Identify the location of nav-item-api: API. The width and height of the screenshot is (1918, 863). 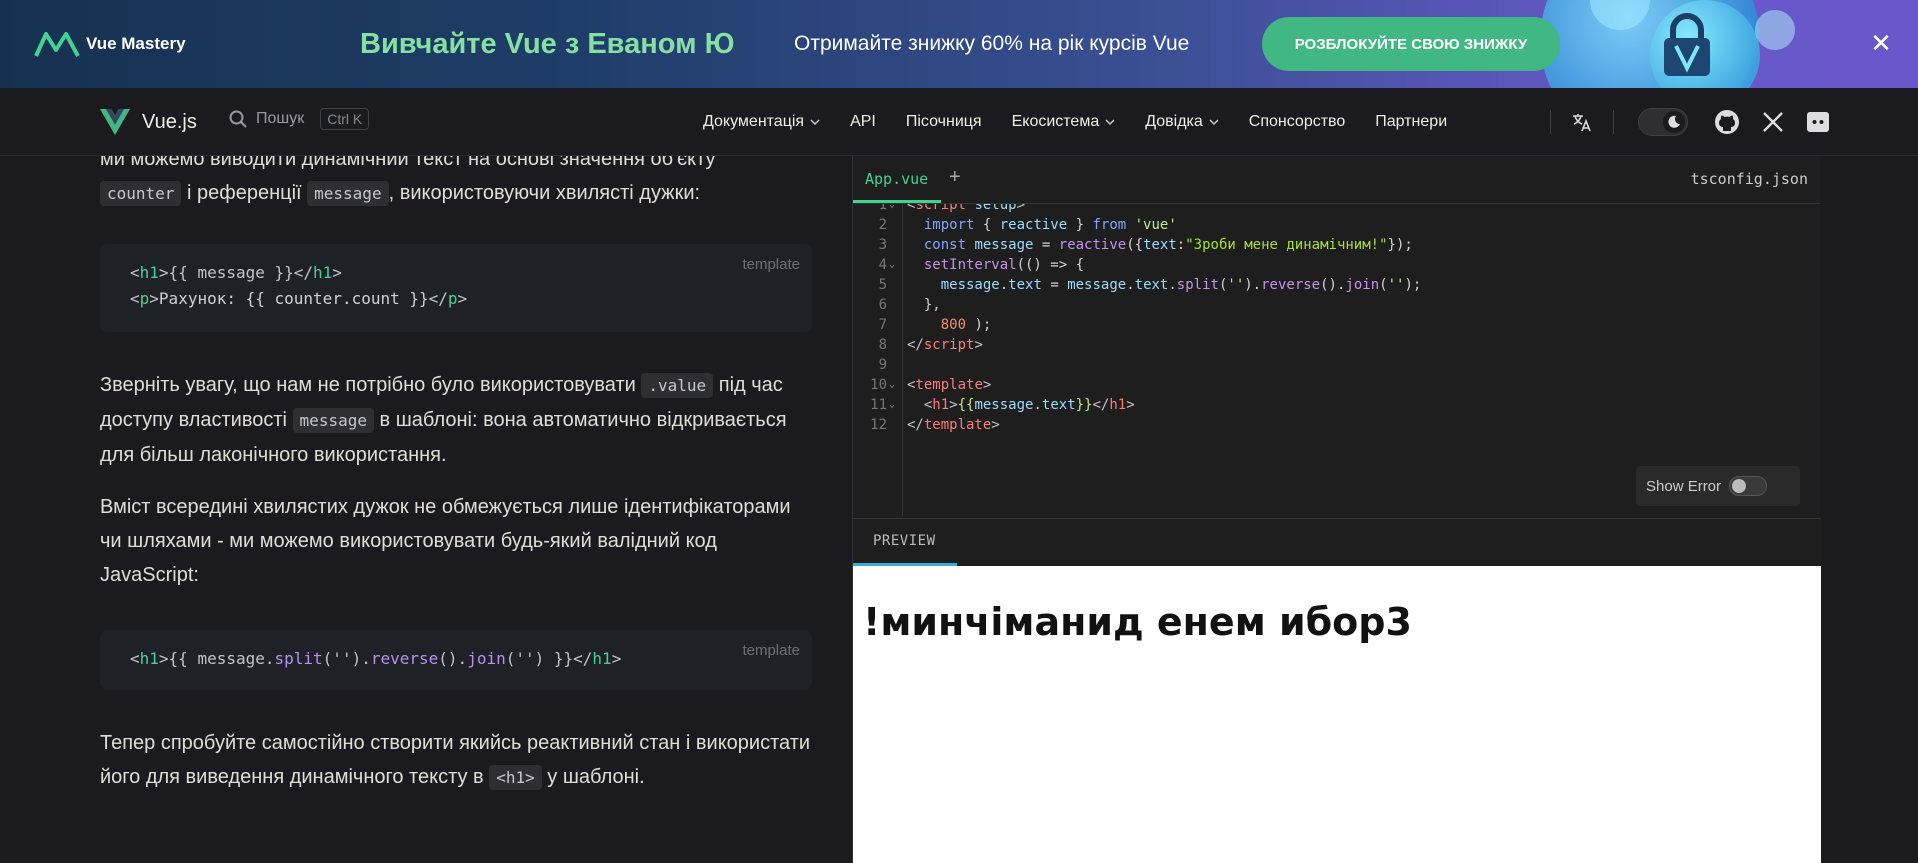
(863, 122).